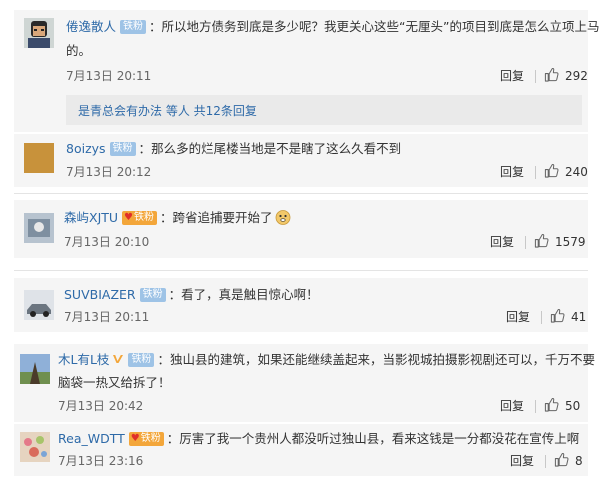  What do you see at coordinates (380, 26) in the screenshot?
I see `comment-body: 所以地方债务到底是多少呢？我更关心这些“无厘头”的项目到底是怎么立项上马` at bounding box center [380, 26].